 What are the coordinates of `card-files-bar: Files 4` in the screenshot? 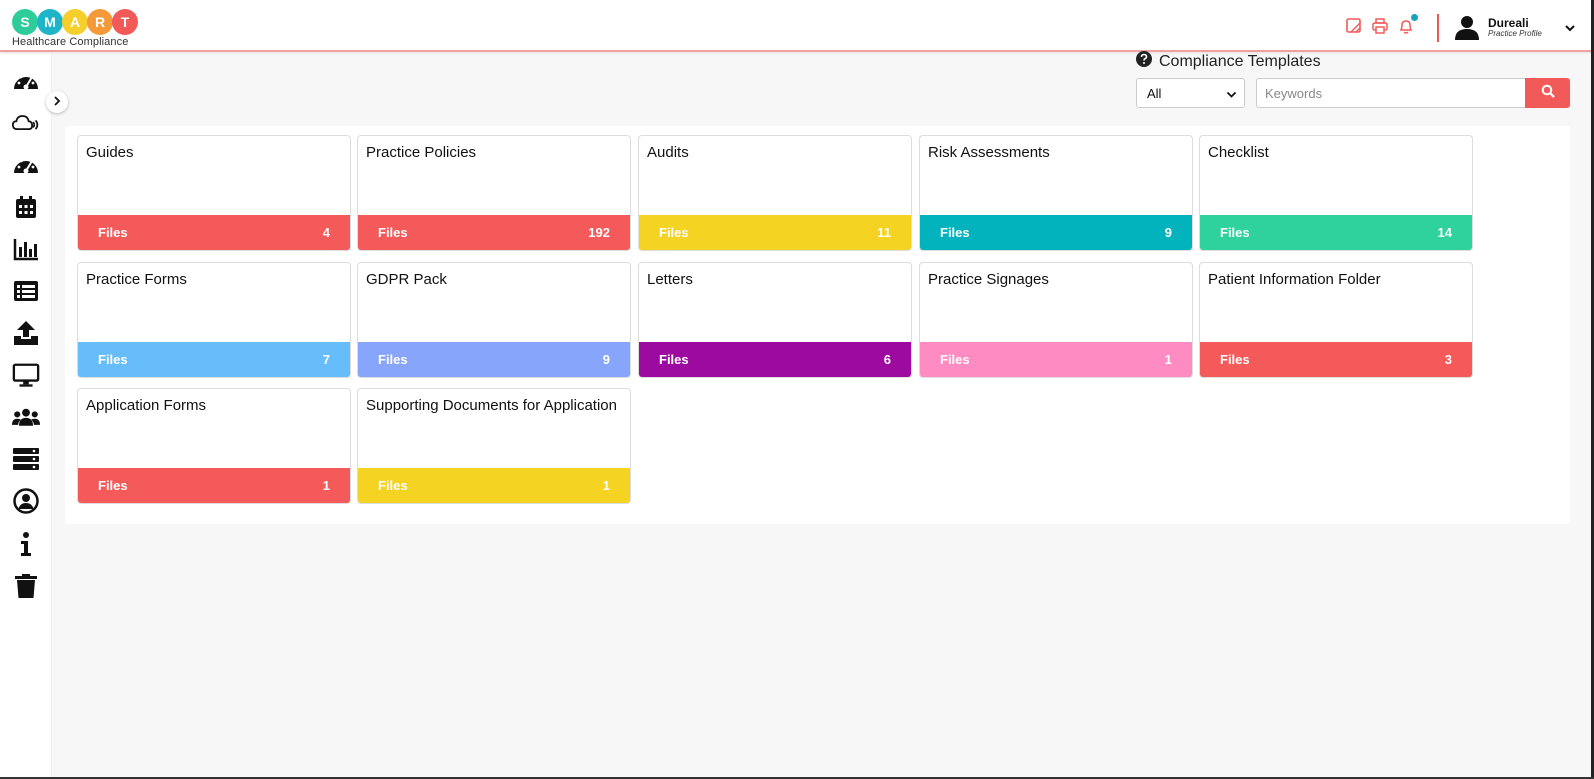 It's located at (214, 232).